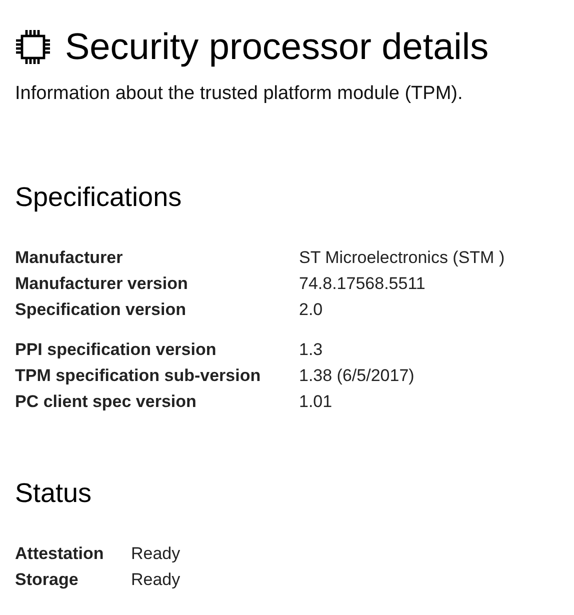 Image resolution: width=574 pixels, height=615 pixels. Describe the element at coordinates (311, 350) in the screenshot. I see `property-value: 1.3` at that location.